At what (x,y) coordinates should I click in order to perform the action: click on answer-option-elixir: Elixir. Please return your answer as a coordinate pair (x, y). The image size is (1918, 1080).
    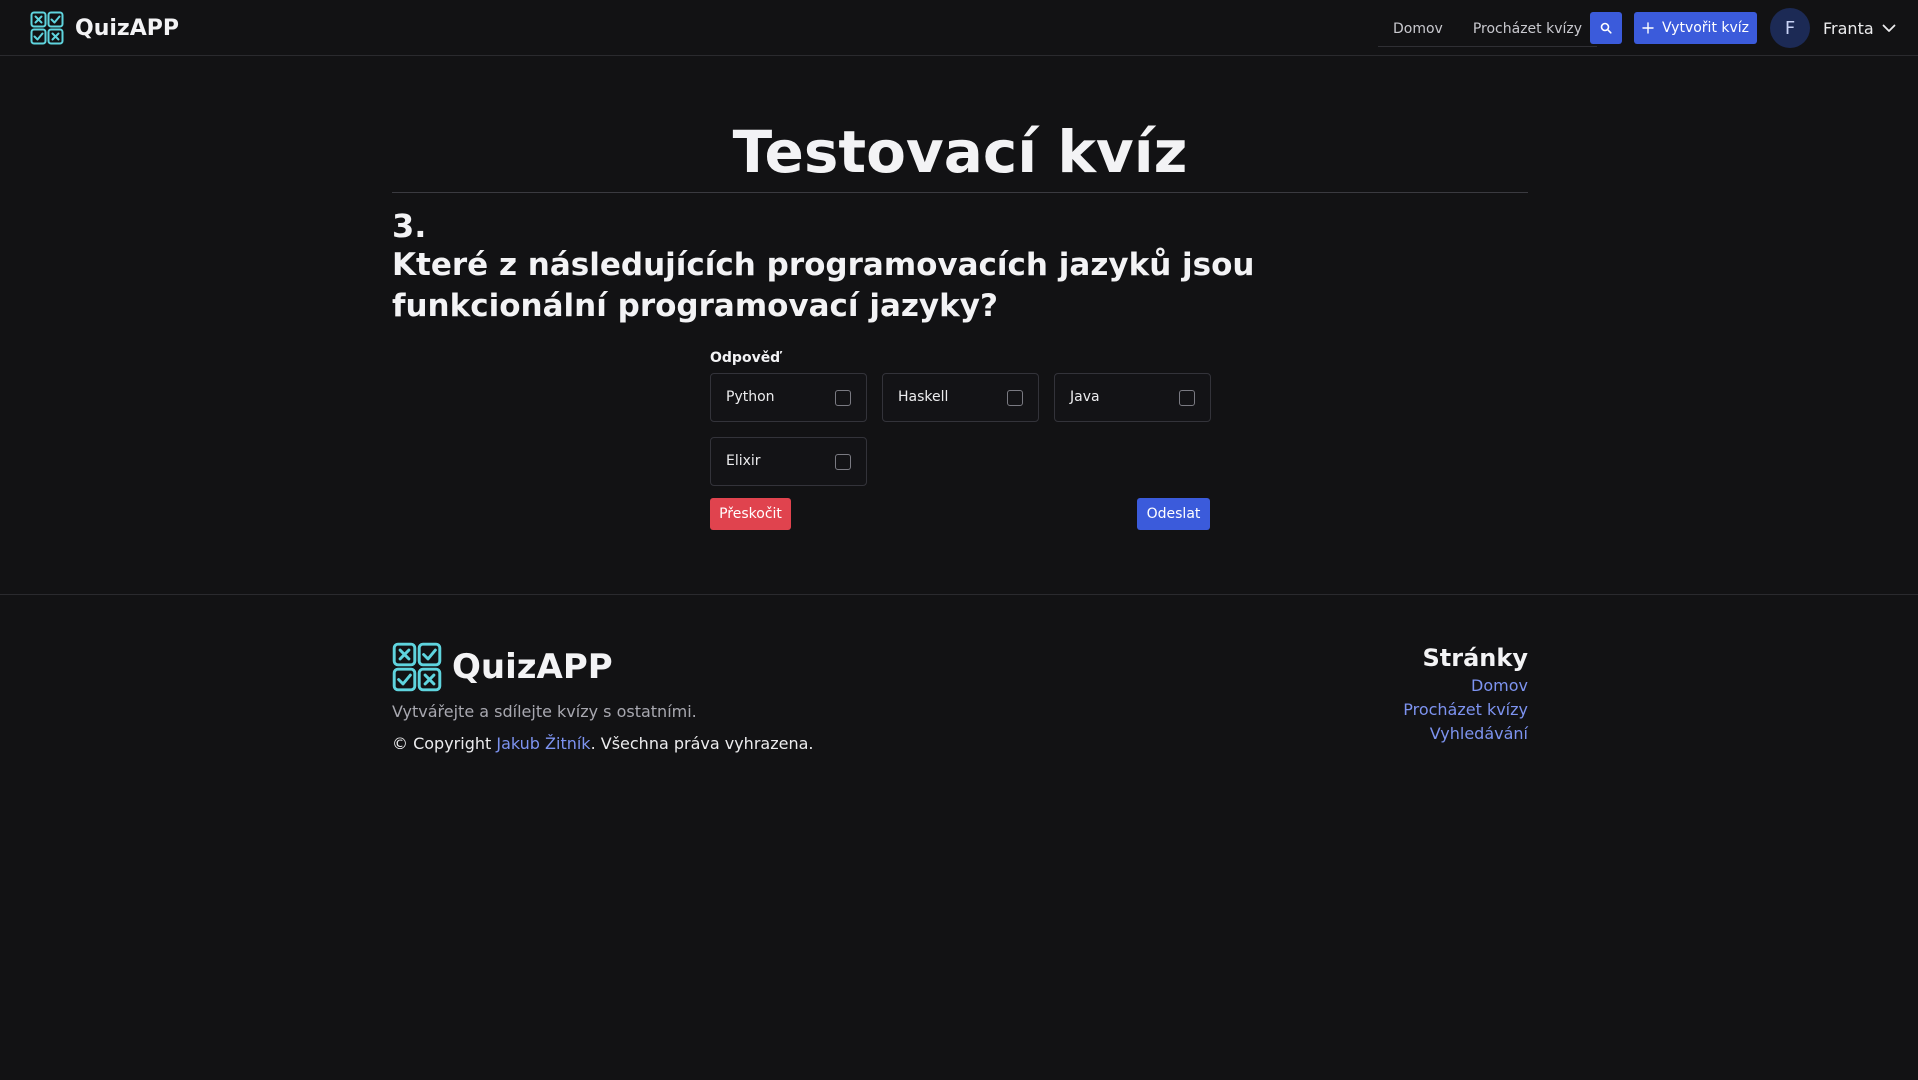
    Looking at the image, I should click on (788, 461).